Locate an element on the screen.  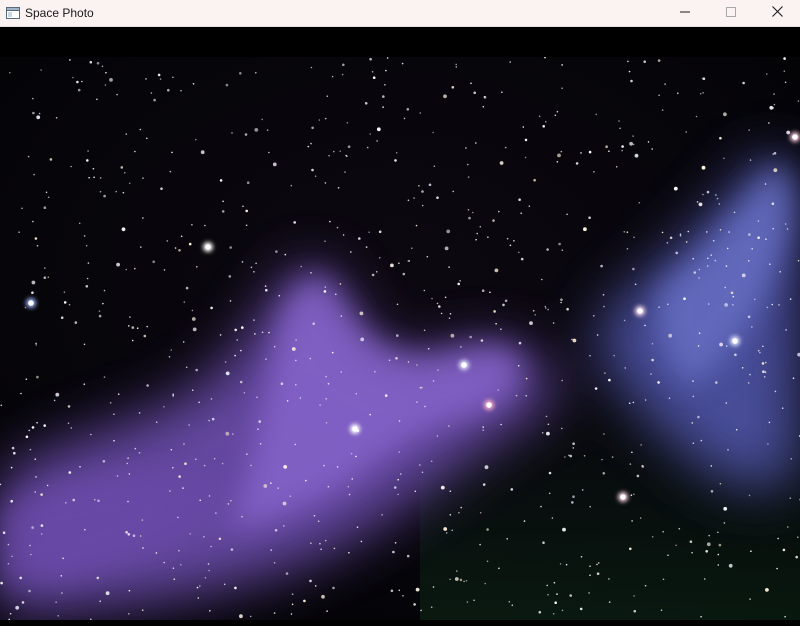
minimize-button is located at coordinates (685, 13).